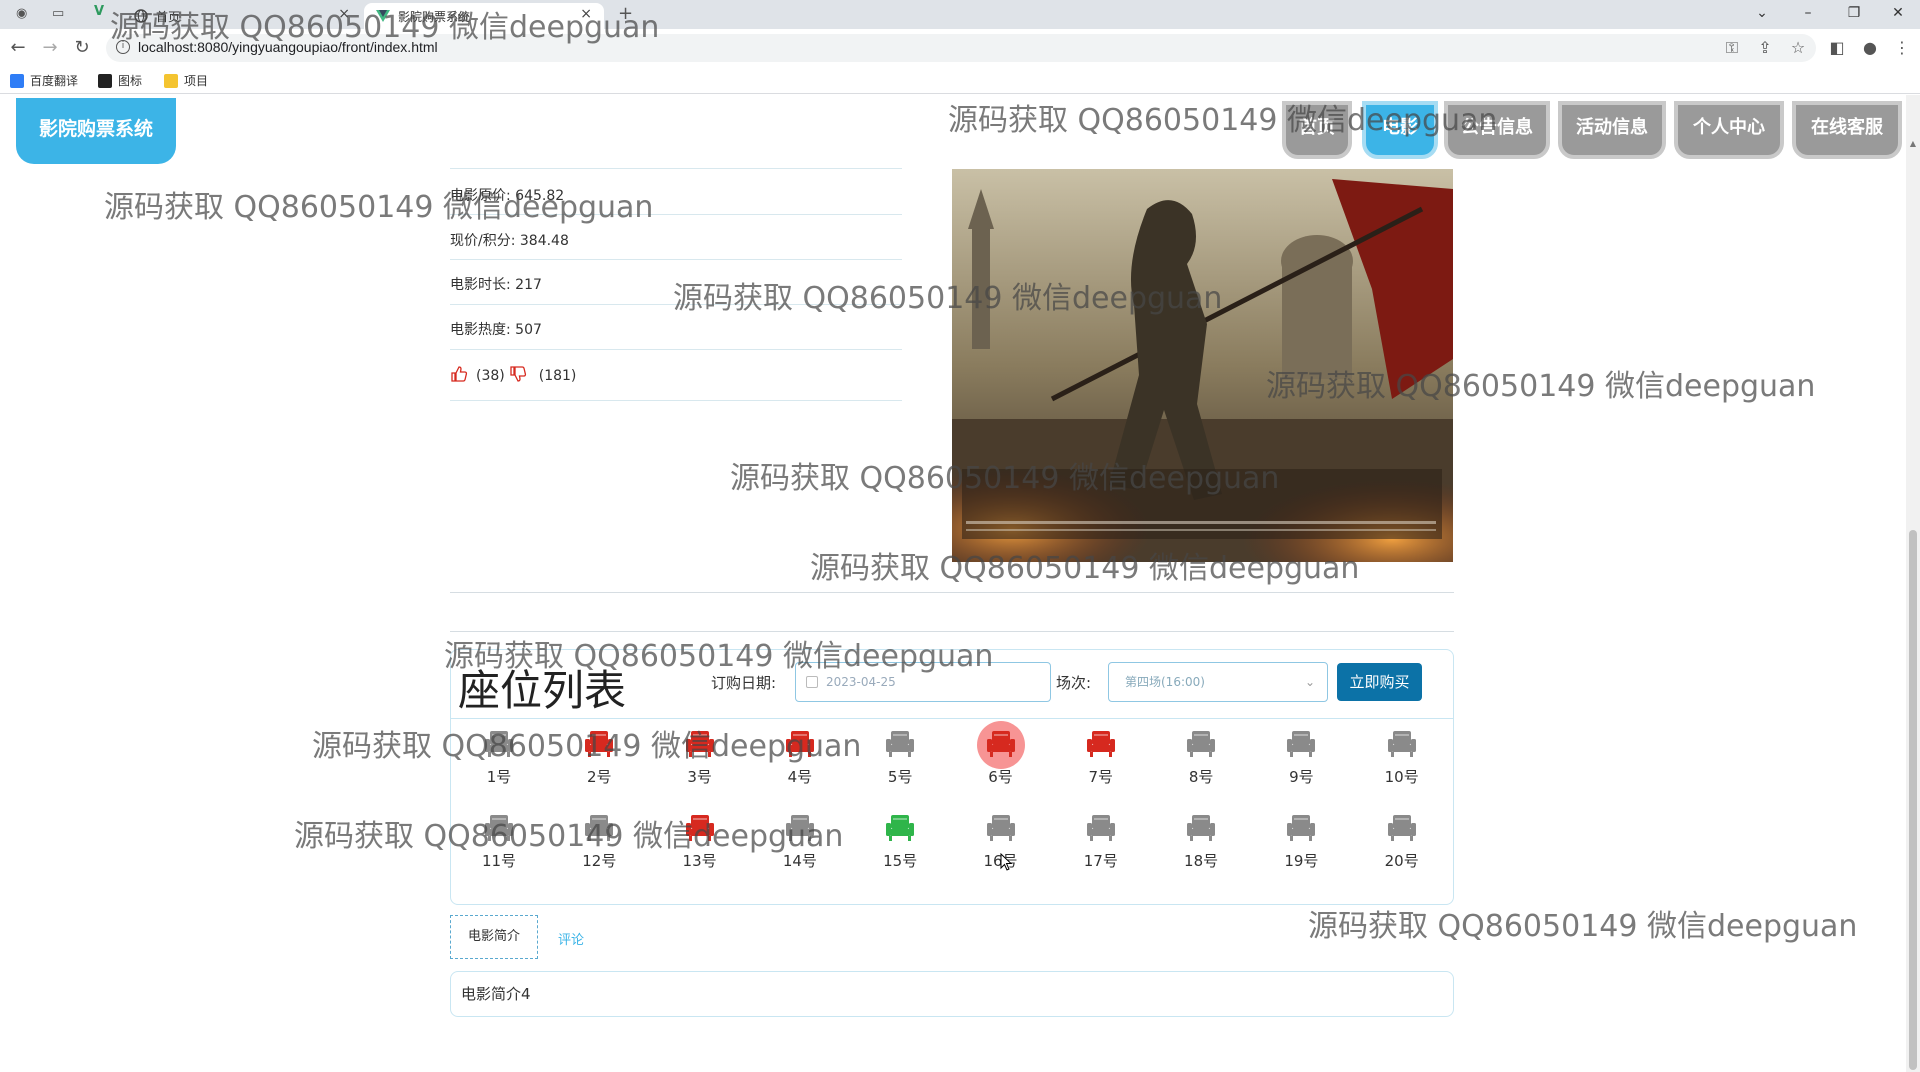 The width and height of the screenshot is (1920, 1072). Describe the element at coordinates (952, 994) in the screenshot. I see `movie-intro-text: 电影简介4` at that location.